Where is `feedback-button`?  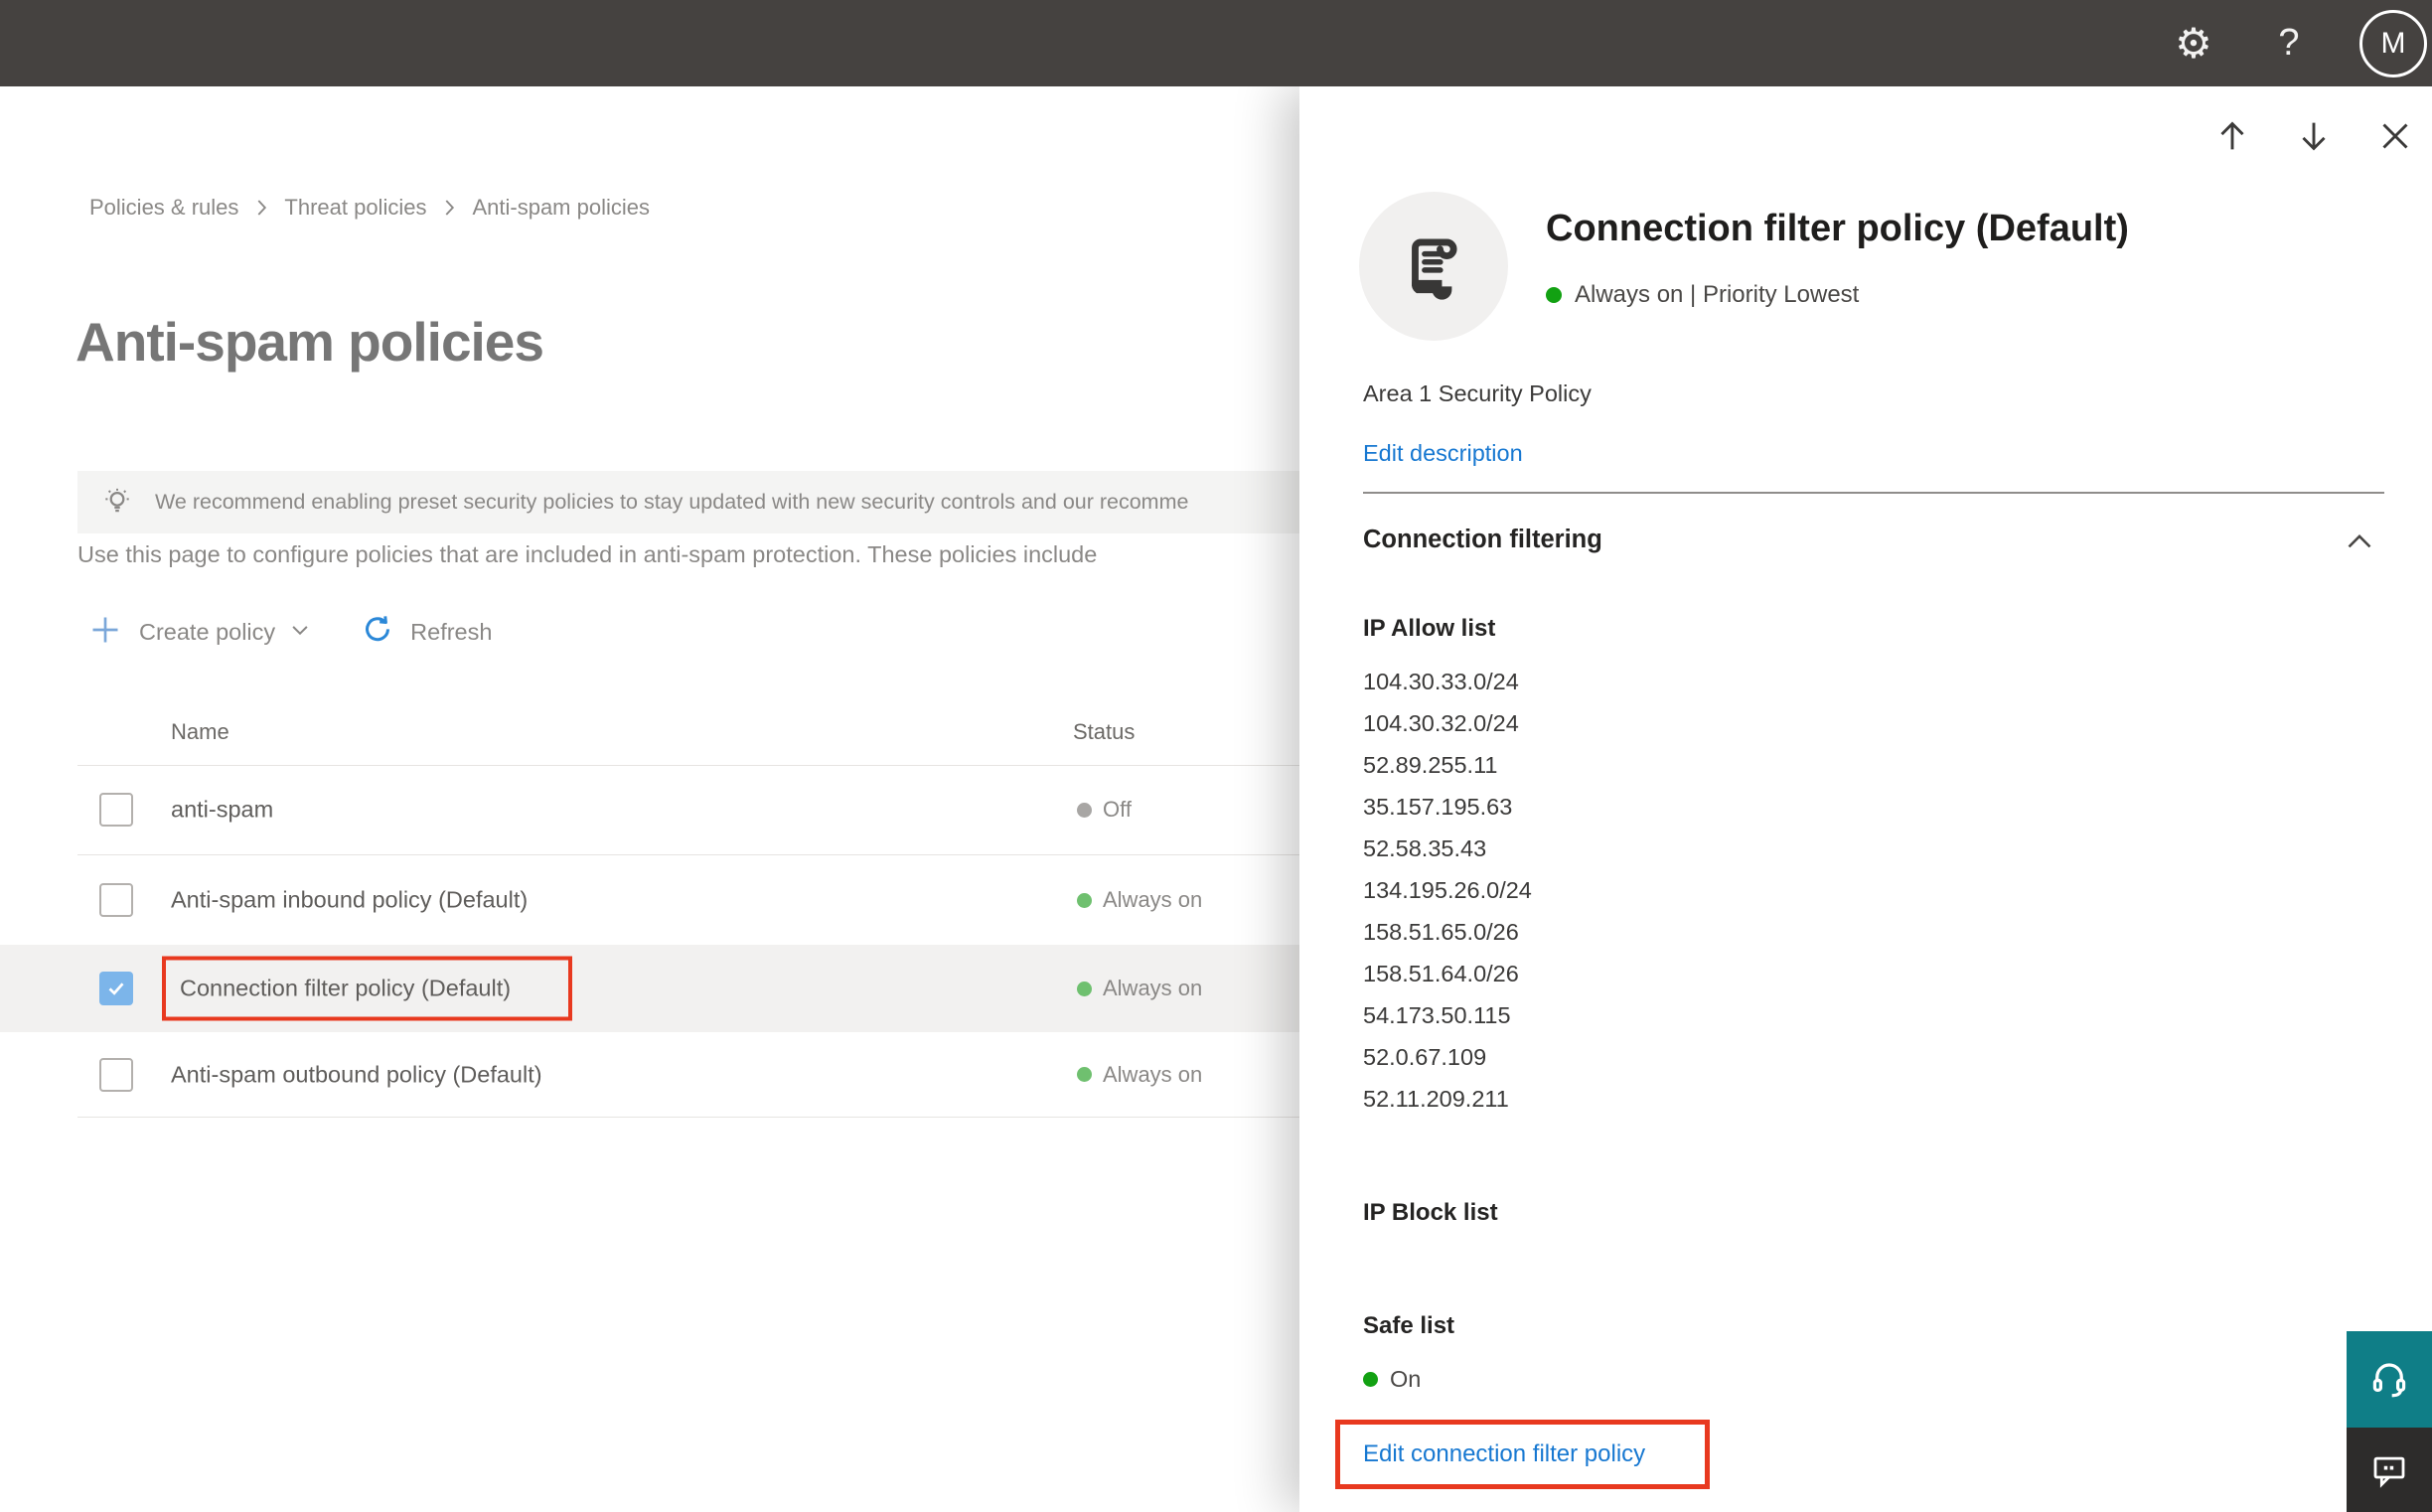 feedback-button is located at coordinates (2389, 1470).